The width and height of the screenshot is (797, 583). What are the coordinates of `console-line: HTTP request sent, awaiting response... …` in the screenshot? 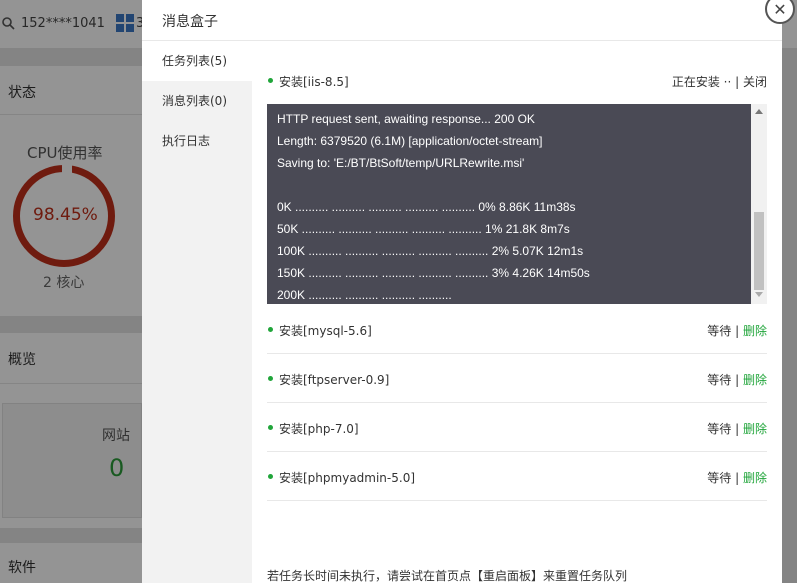 It's located at (406, 119).